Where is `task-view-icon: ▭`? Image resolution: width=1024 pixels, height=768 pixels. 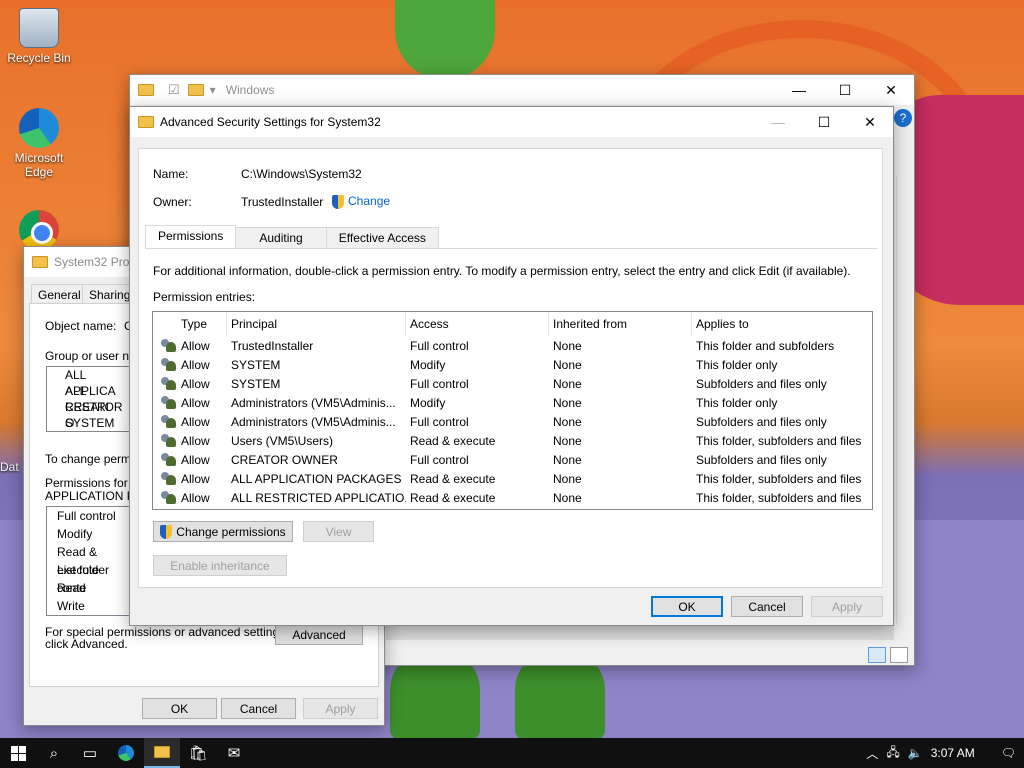 task-view-icon: ▭ is located at coordinates (90, 753).